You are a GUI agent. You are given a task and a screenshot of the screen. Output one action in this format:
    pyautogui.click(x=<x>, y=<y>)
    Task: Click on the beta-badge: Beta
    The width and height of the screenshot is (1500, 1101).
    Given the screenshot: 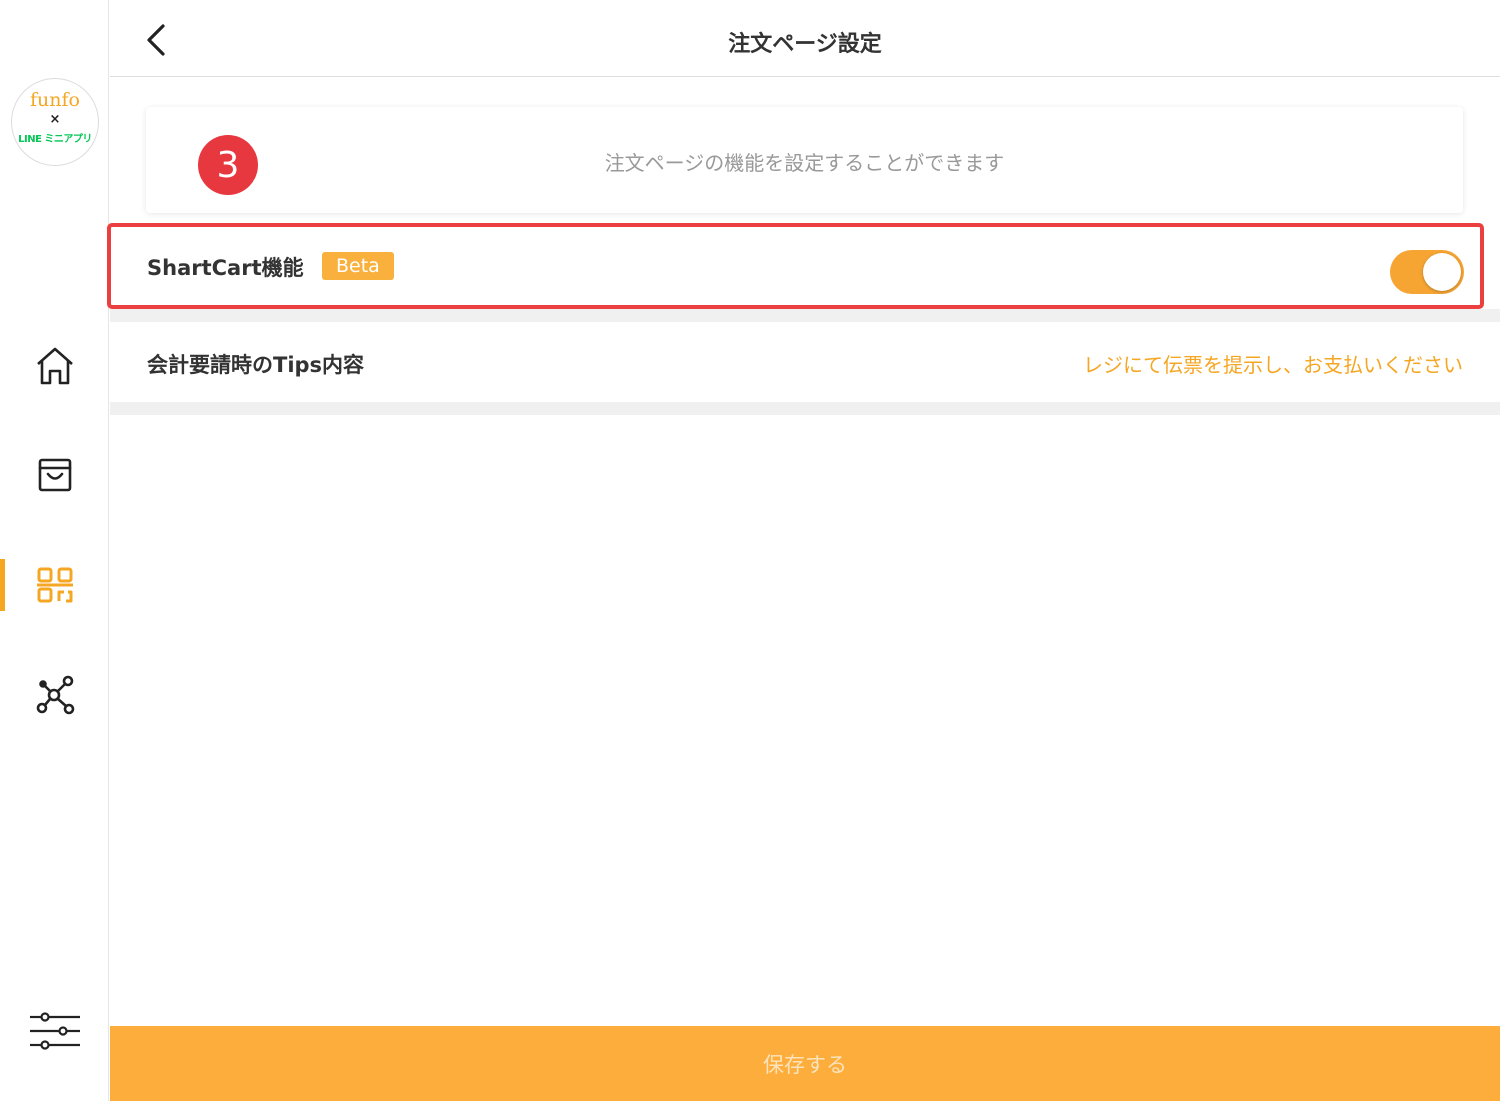 What is the action you would take?
    pyautogui.click(x=358, y=266)
    